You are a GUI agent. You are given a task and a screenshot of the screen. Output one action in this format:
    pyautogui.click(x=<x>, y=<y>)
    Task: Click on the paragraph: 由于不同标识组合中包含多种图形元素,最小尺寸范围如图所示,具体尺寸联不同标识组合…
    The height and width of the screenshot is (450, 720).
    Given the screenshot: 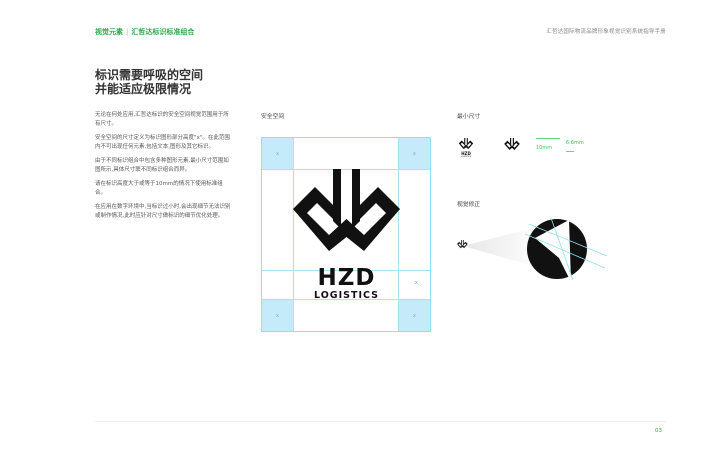 What is the action you would take?
    pyautogui.click(x=162, y=165)
    